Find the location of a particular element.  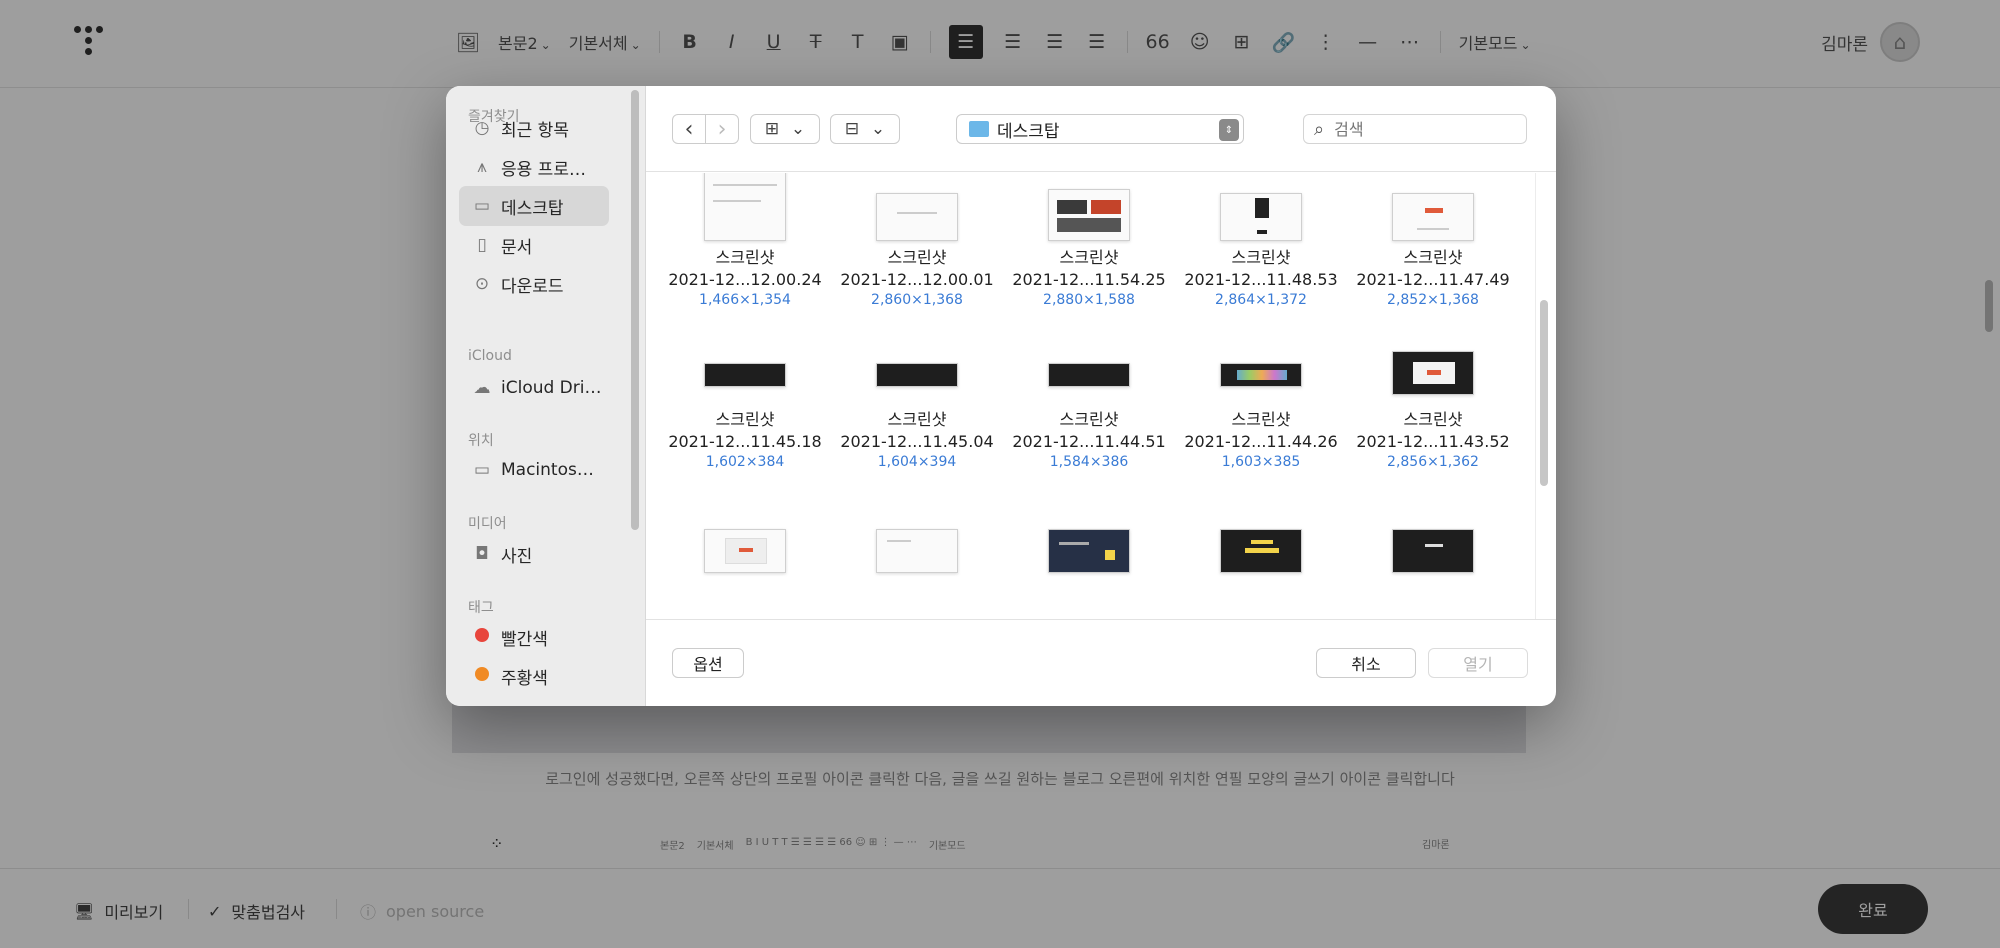

file-item: 스크린샷 2021-12...11.48.53 2,864×1,372 is located at coordinates (1261, 240).